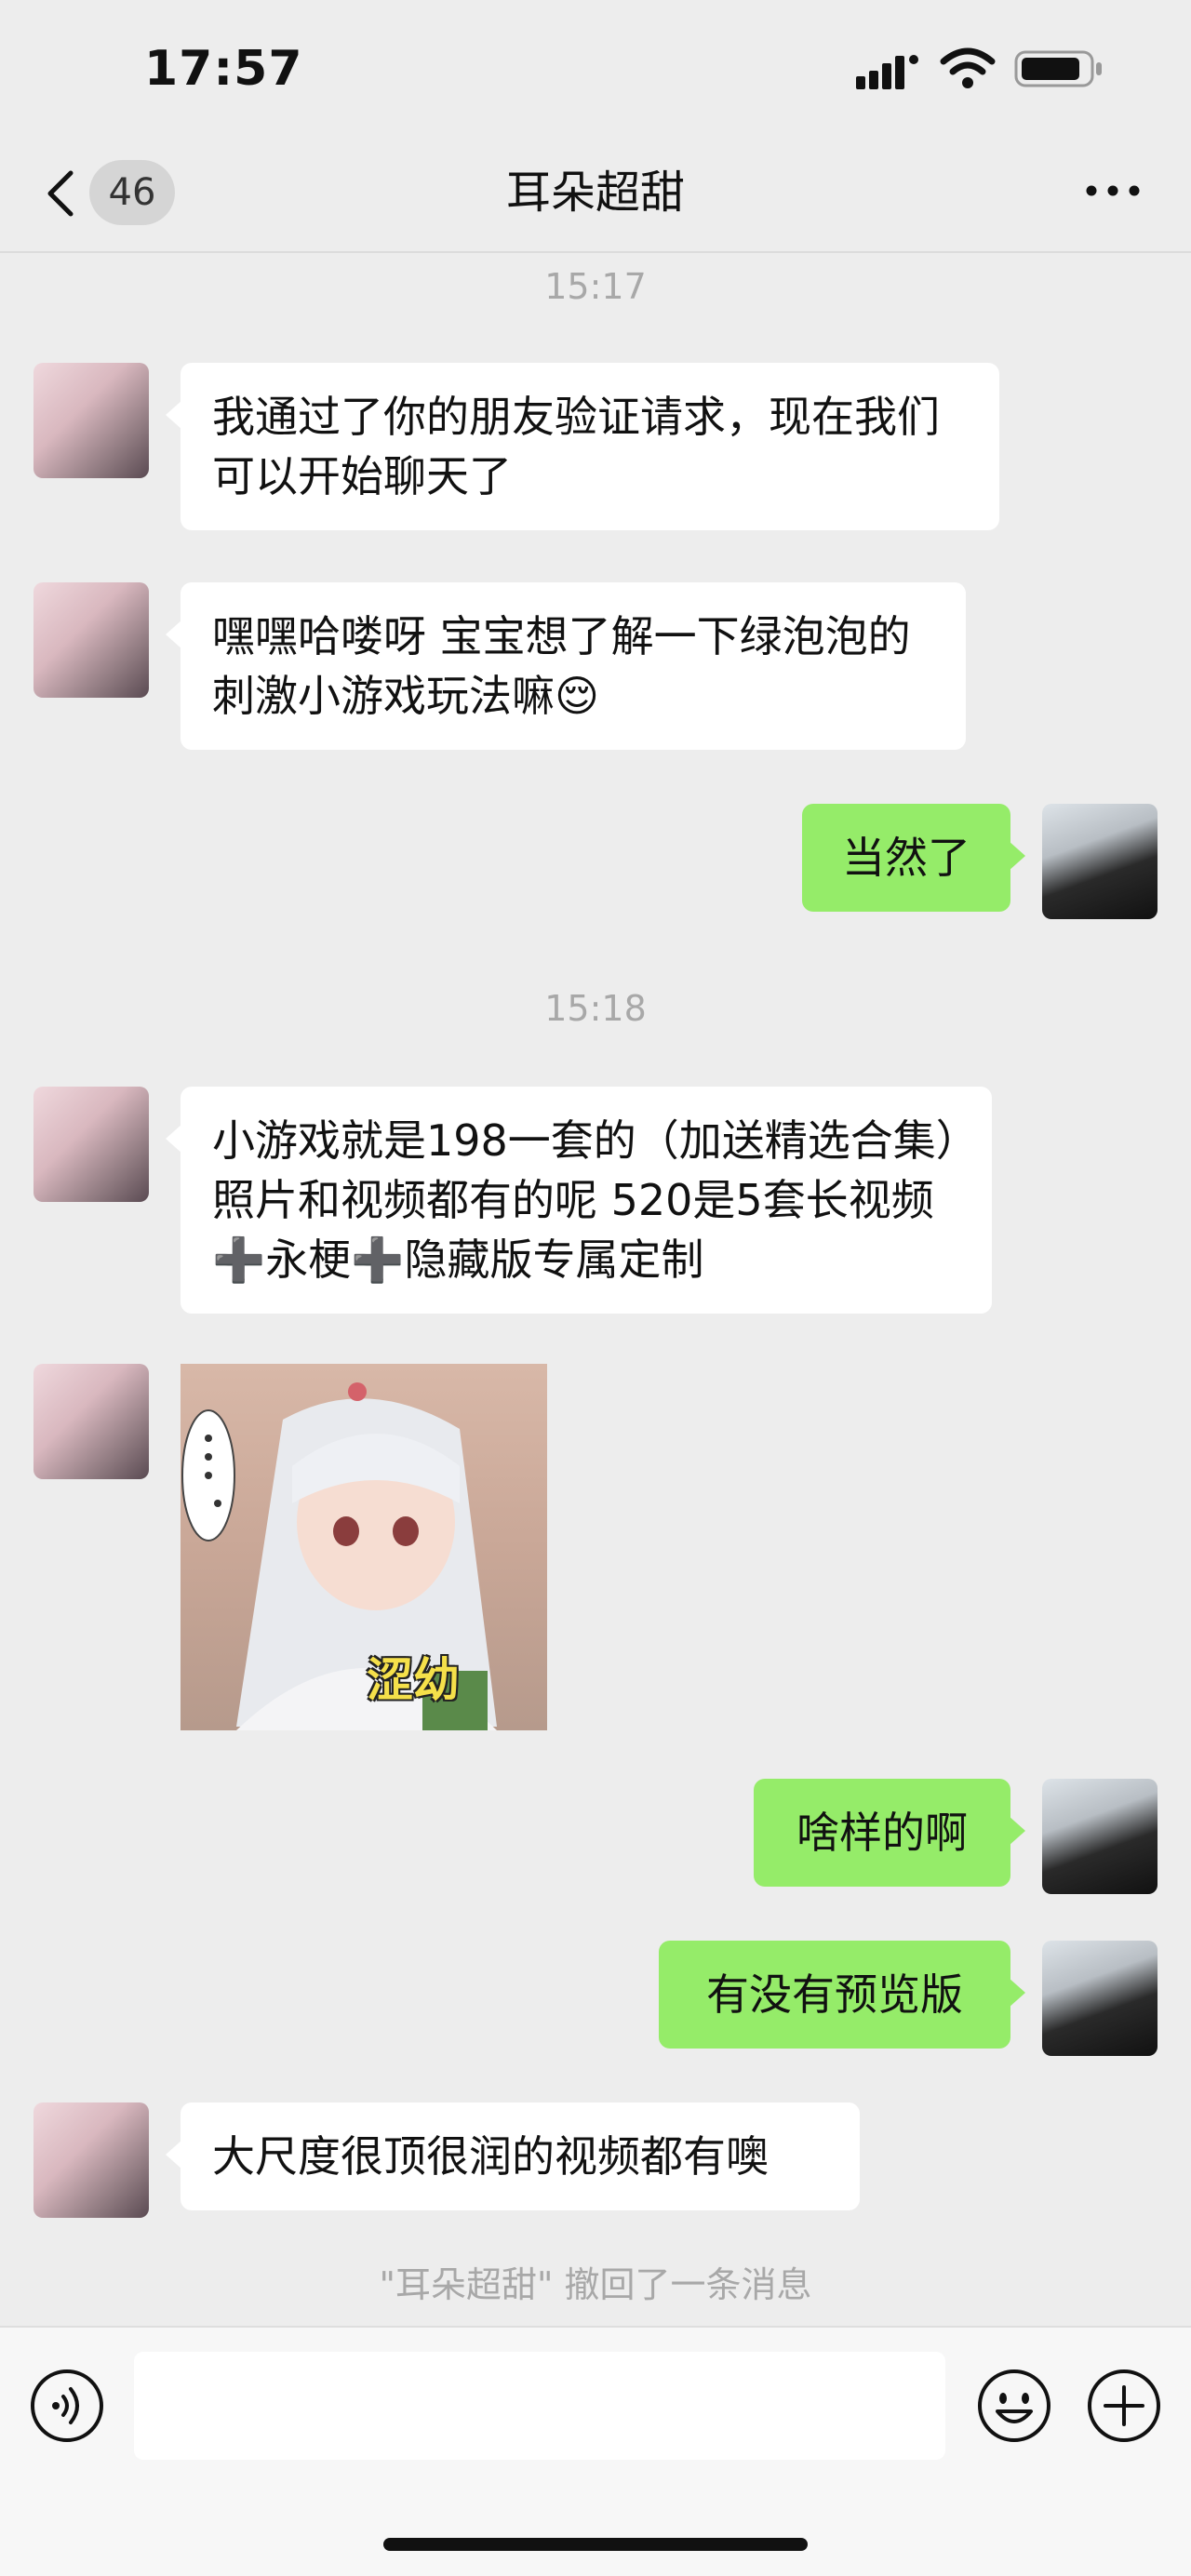 This screenshot has height=2576, width=1191. Describe the element at coordinates (339, 1556) in the screenshot. I see `sticker-illustration` at that location.